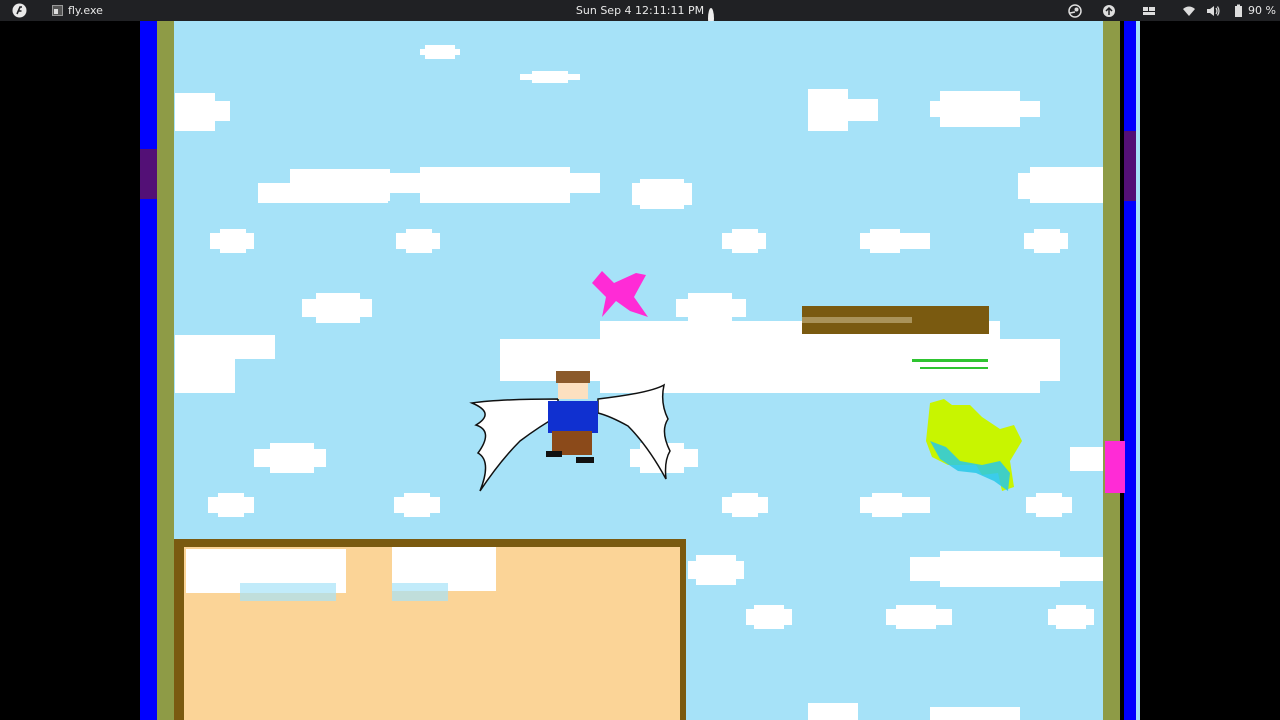 The image size is (1280, 720). I want to click on system-top-bar: fly.exe Sun Sep 4 12:11:11 PM 90 %, so click(640, 14).